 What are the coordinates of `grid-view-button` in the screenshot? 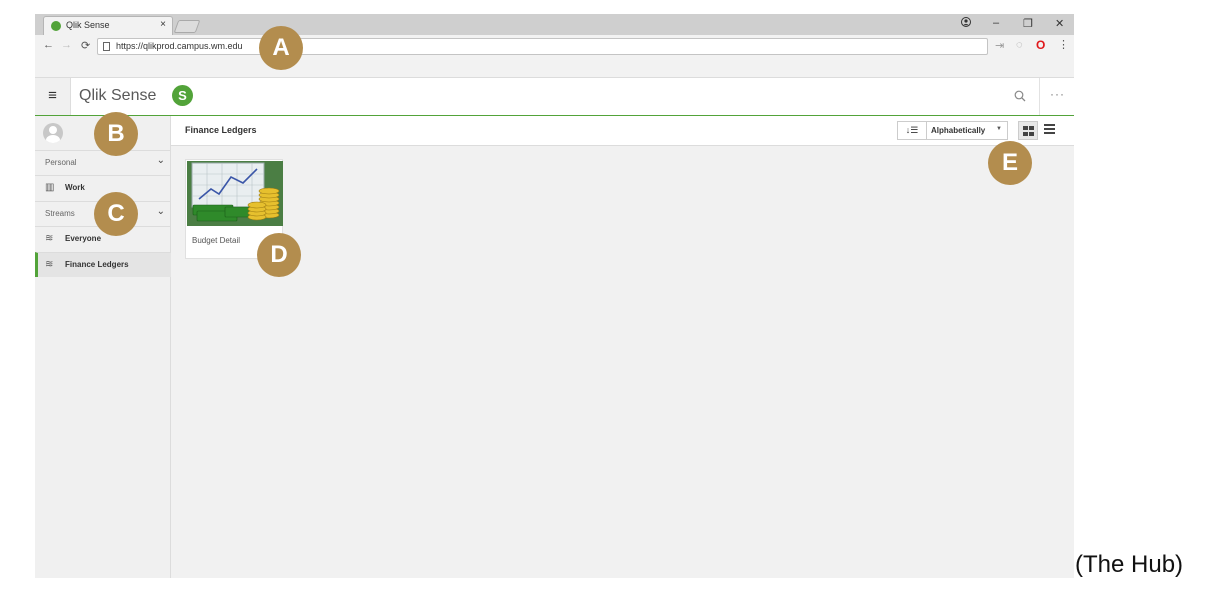 It's located at (1028, 130).